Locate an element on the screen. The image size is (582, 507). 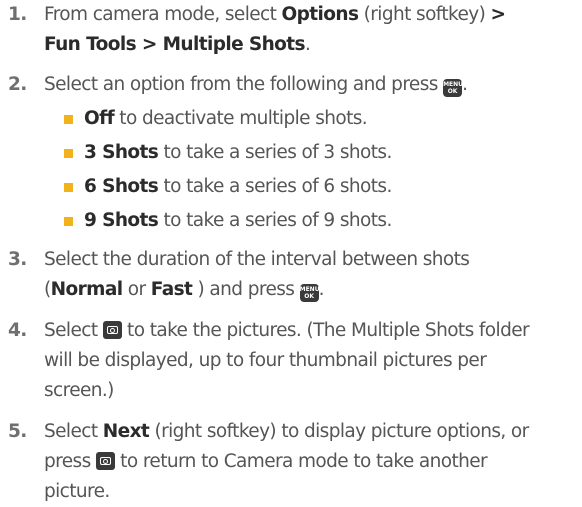
step-number: 2. is located at coordinates (17, 84).